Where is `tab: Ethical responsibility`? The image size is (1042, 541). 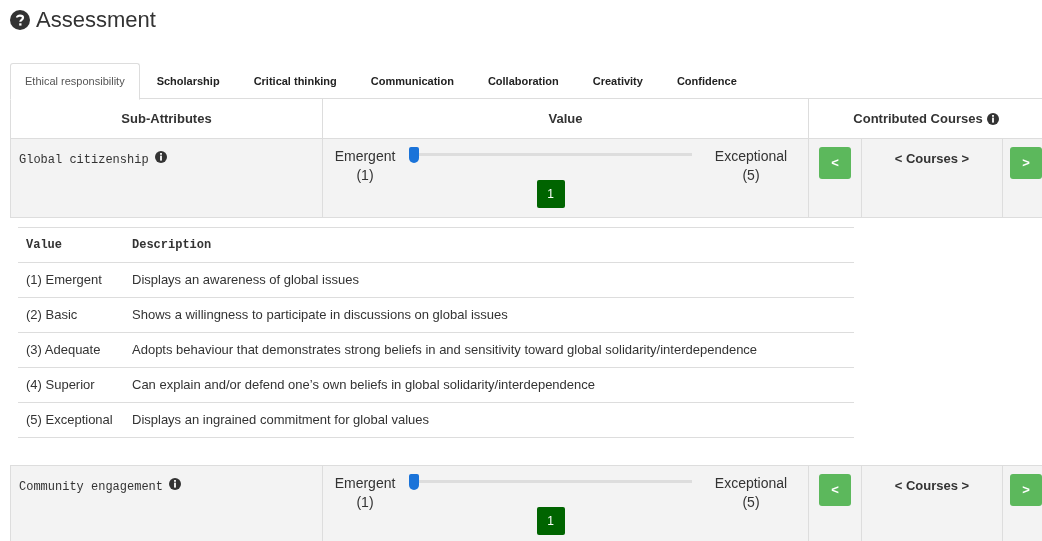
tab: Ethical responsibility is located at coordinates (75, 81).